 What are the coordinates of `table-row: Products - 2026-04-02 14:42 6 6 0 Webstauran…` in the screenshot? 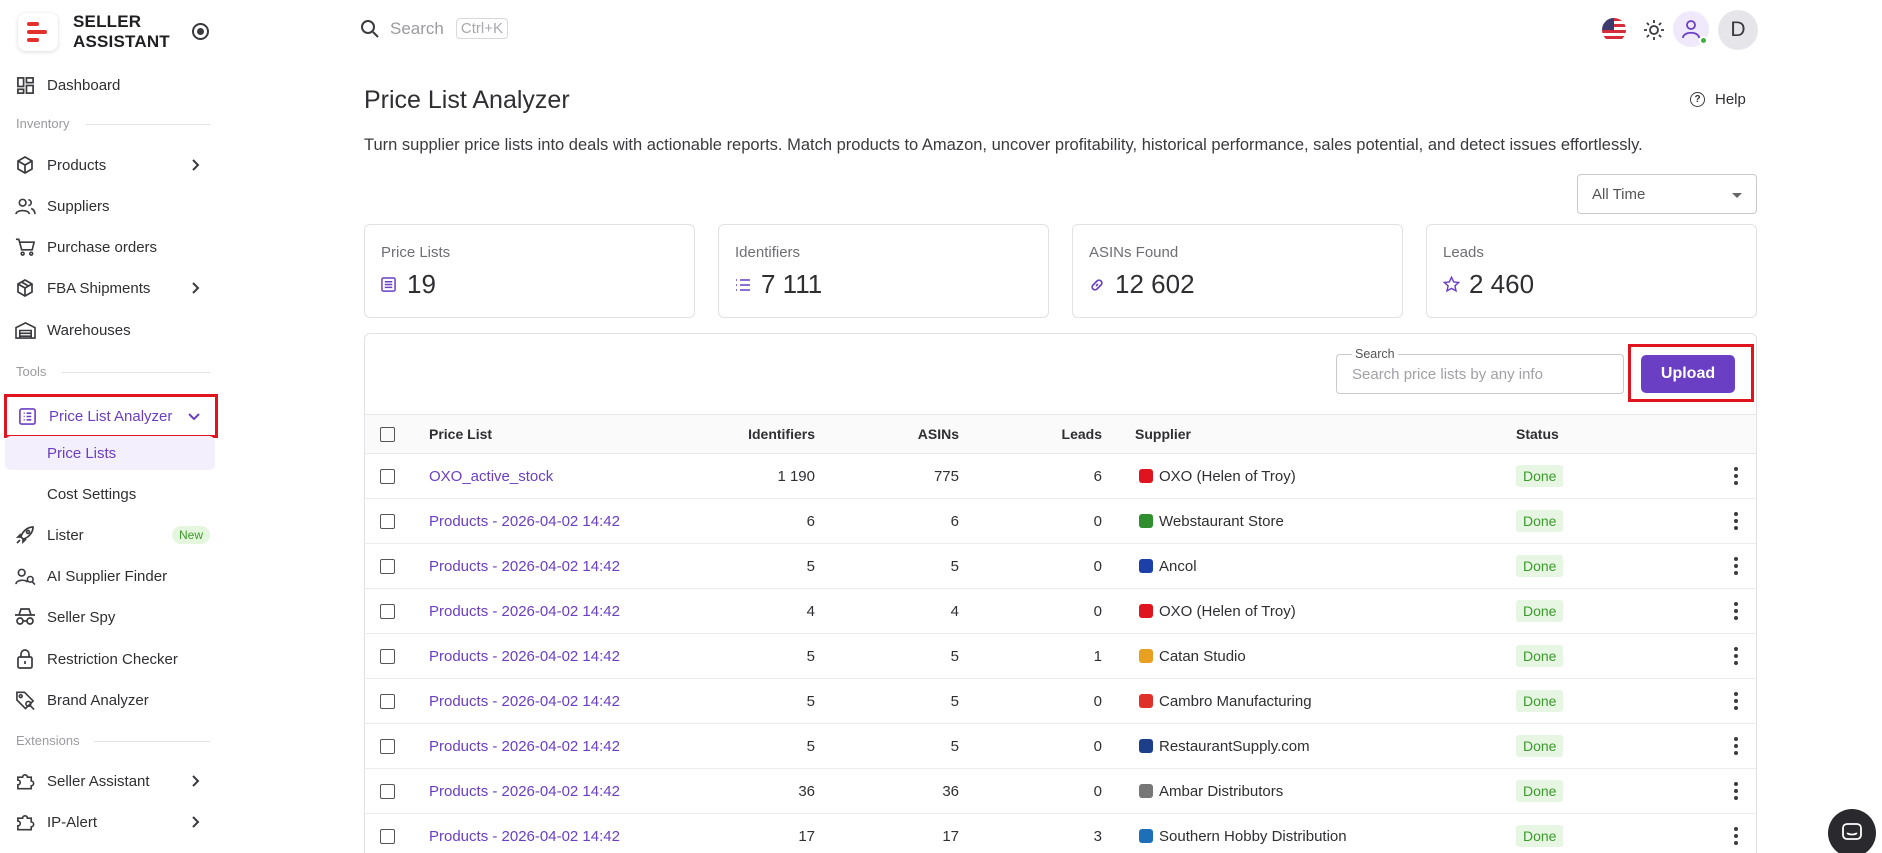 It's located at (1060, 521).